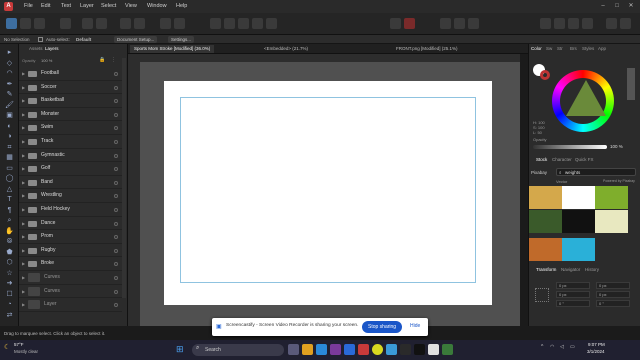  Describe the element at coordinates (427, 49) in the screenshot. I see `doc-tab-front: FRONT.png [Modified] (25.1%)` at that location.